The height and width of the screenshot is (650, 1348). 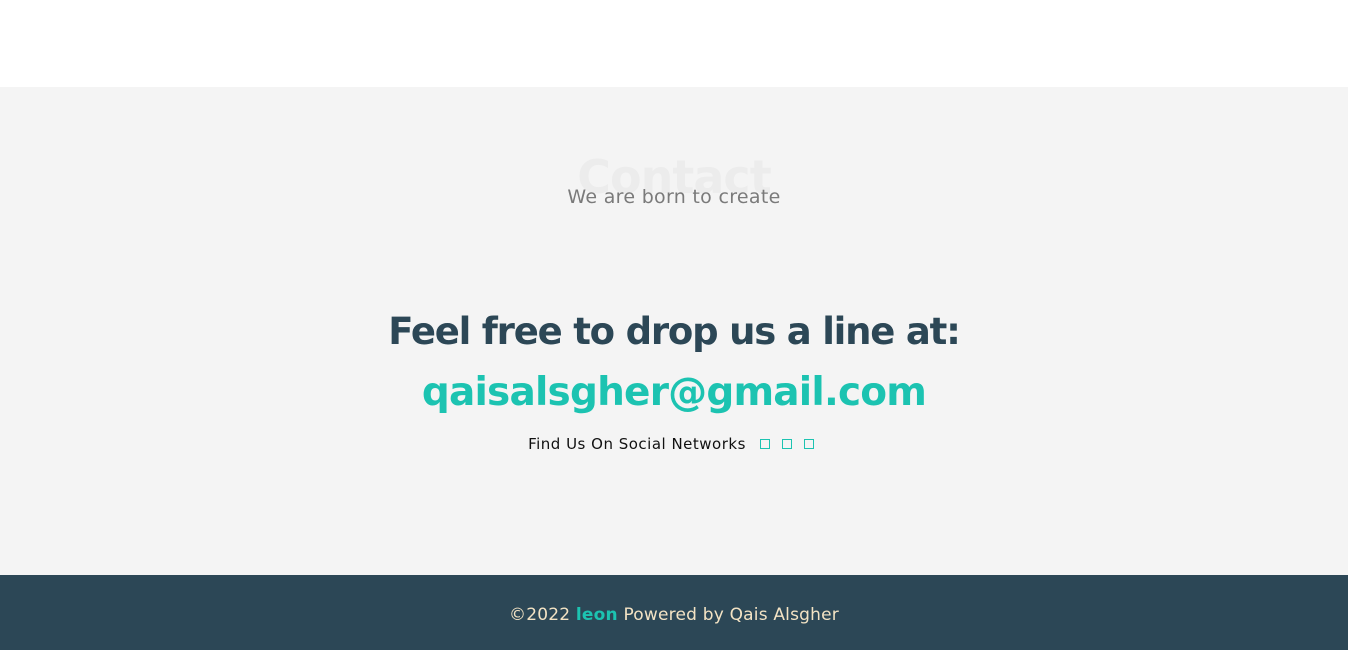 I want to click on section-subtitle: We are born to create, so click(x=674, y=197).